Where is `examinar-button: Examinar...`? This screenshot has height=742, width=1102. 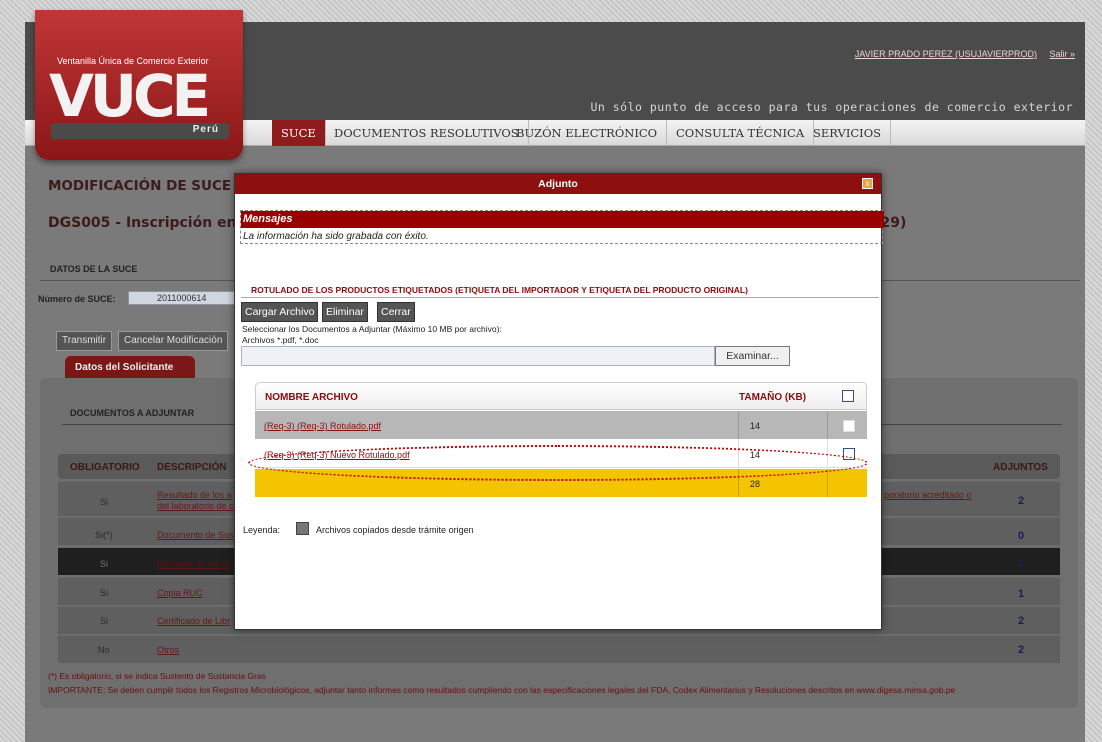
examinar-button: Examinar... is located at coordinates (752, 356).